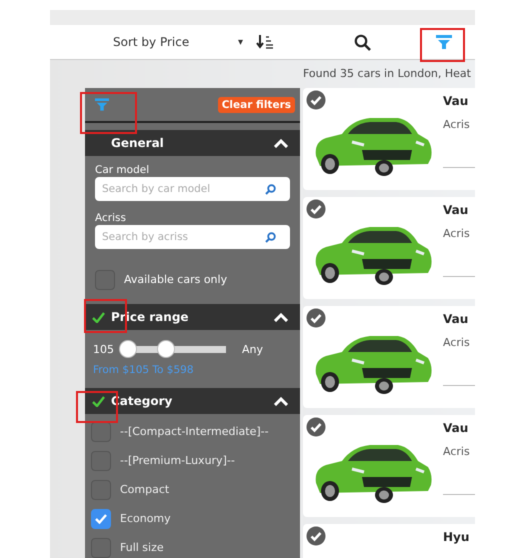  I want to click on car-title: Hyu, so click(456, 537).